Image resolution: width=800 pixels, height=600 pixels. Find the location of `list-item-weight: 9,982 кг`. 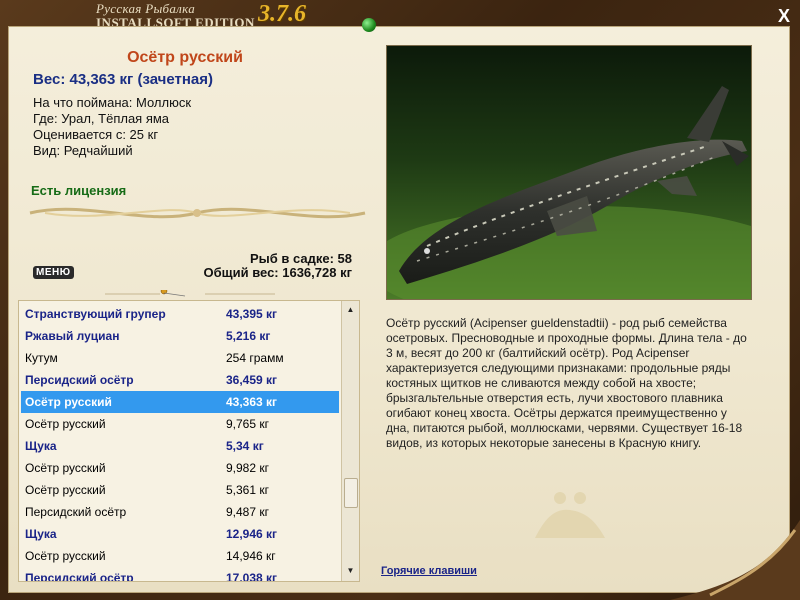

list-item-weight: 9,982 кг is located at coordinates (247, 468).